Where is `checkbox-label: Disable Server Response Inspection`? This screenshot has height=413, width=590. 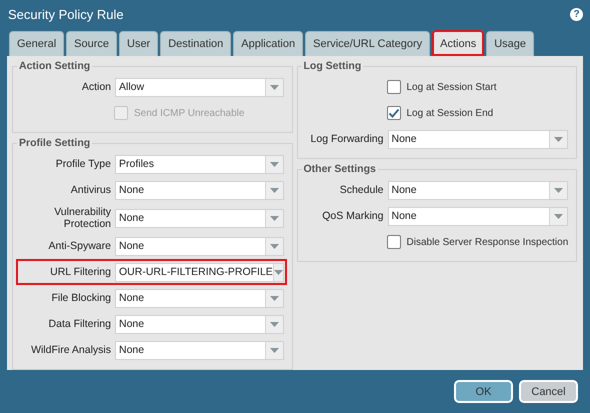
checkbox-label: Disable Server Response Inspection is located at coordinates (487, 242).